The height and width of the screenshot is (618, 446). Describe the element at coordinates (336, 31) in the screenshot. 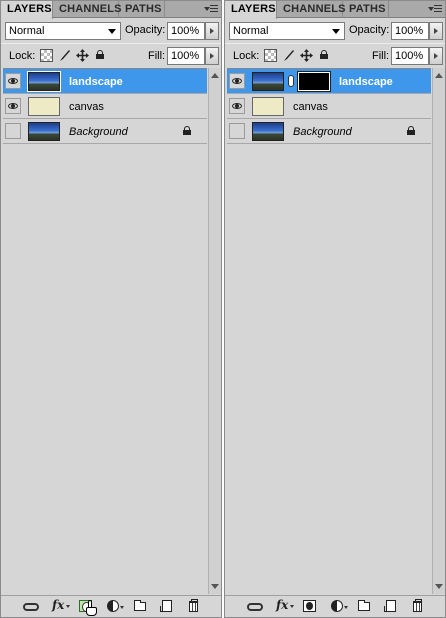

I see `chevron-down-icon` at that location.